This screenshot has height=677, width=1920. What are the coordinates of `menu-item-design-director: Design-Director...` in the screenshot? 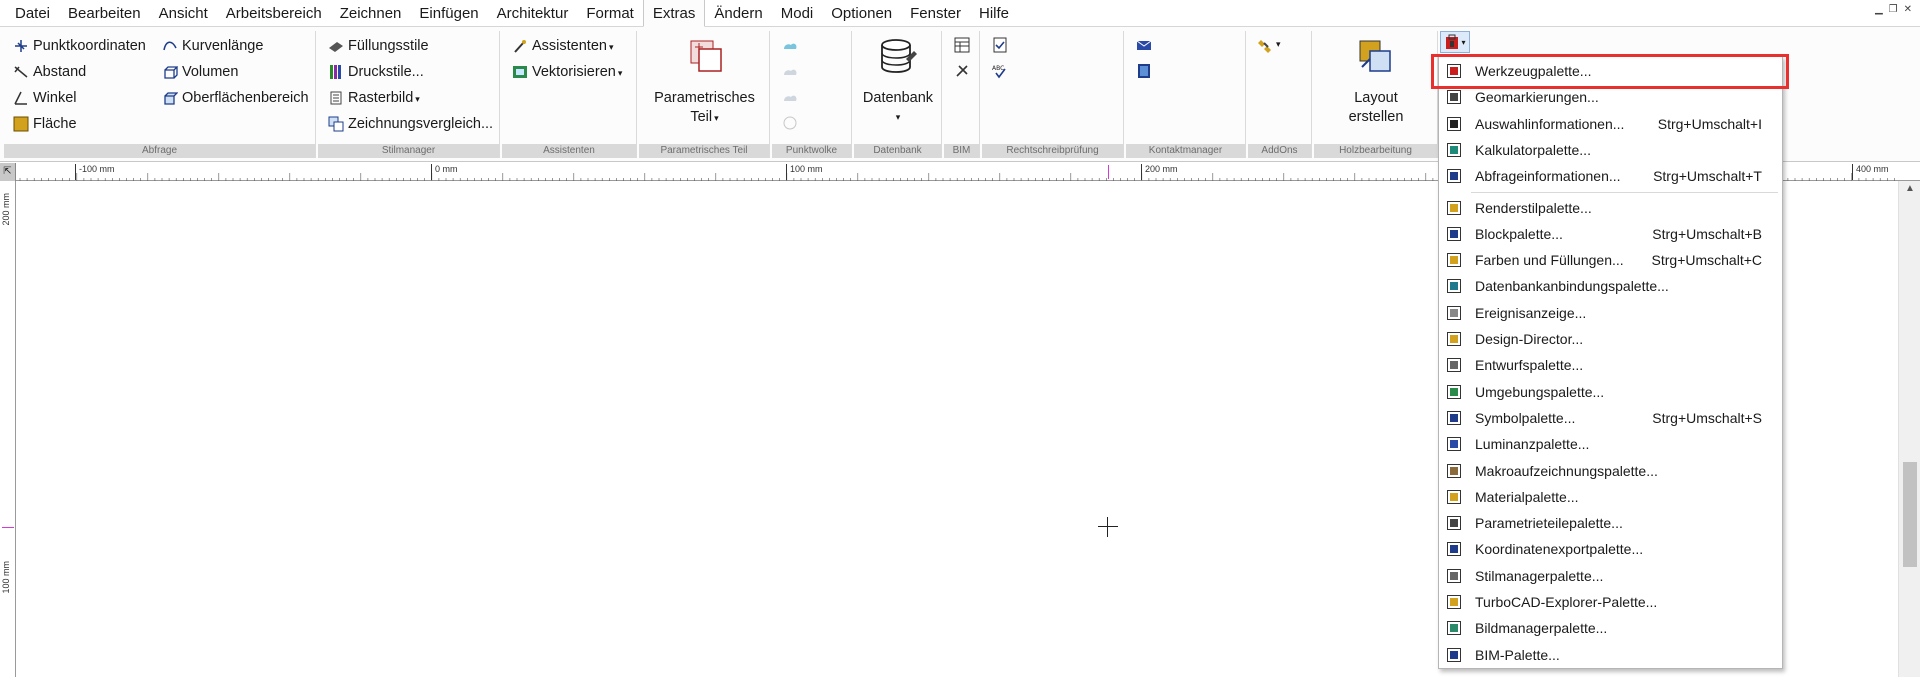 It's located at (1610, 339).